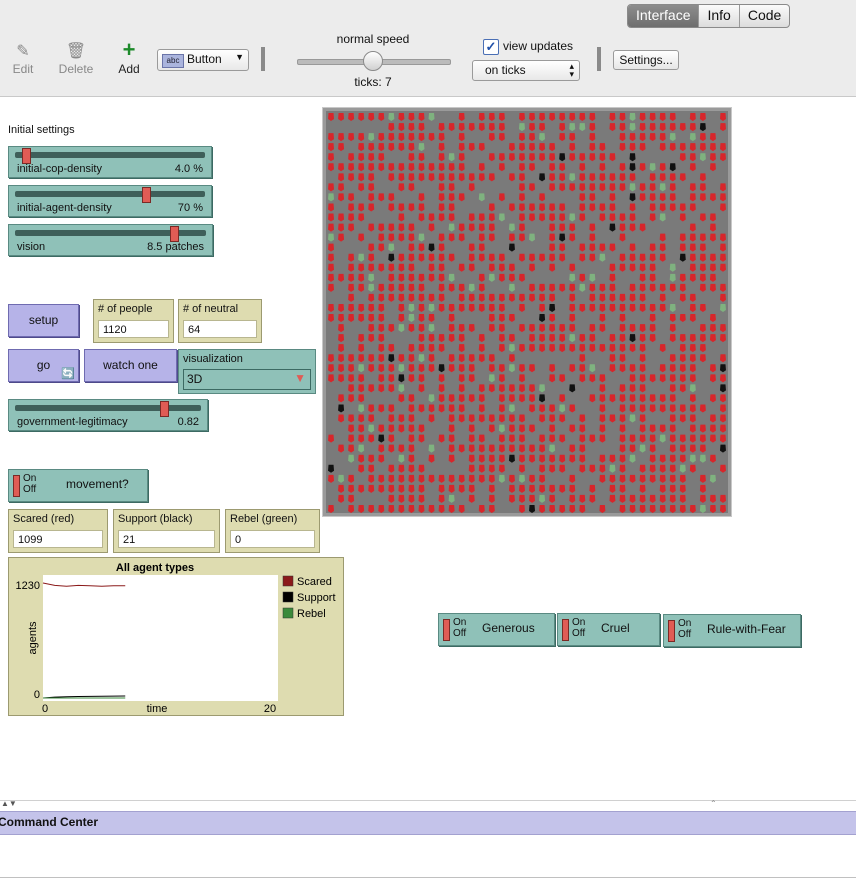 The width and height of the screenshot is (856, 879). What do you see at coordinates (239, 57) in the screenshot?
I see `chevron-down-icon: ▼` at bounding box center [239, 57].